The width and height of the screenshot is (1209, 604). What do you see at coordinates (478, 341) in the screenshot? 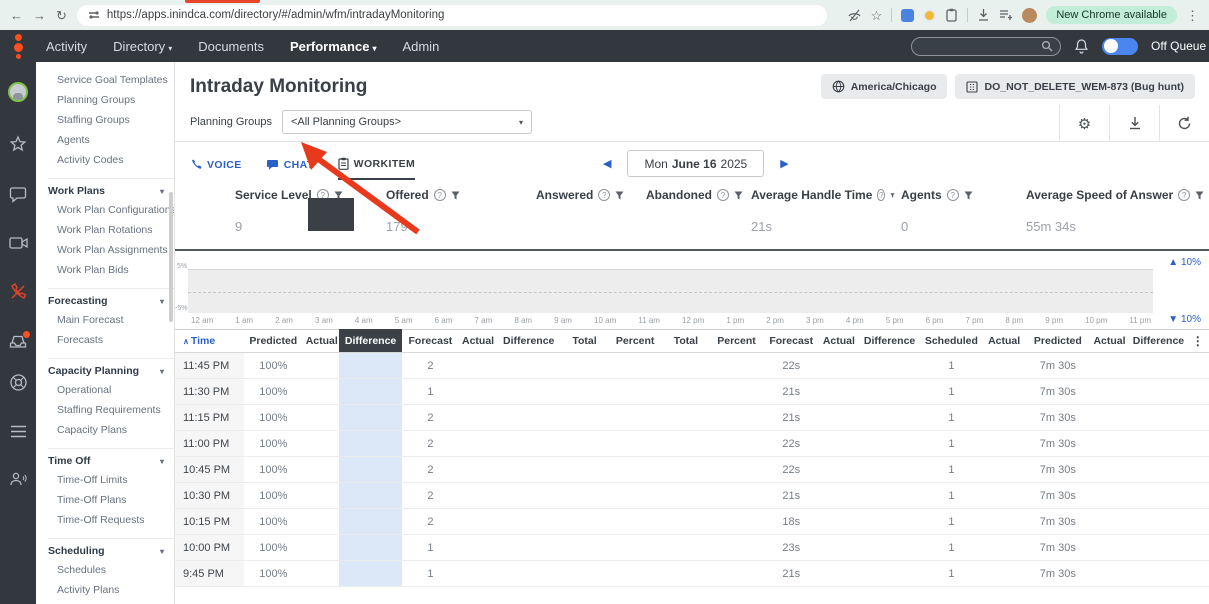
I see `column-header-actual-5: Actual` at bounding box center [478, 341].